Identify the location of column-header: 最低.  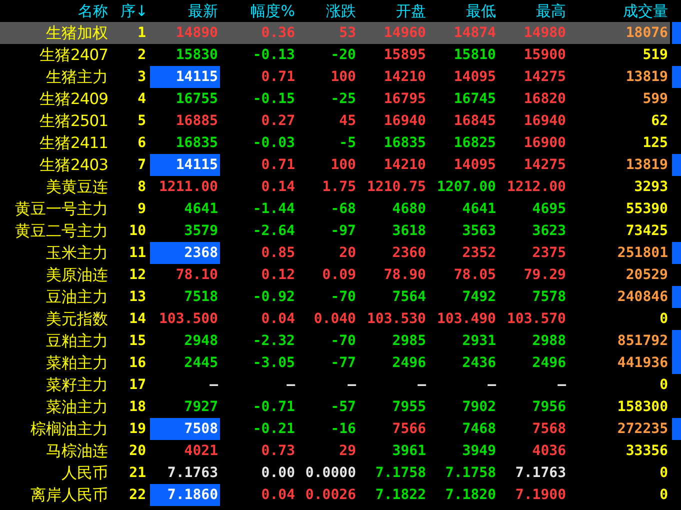
(463, 11).